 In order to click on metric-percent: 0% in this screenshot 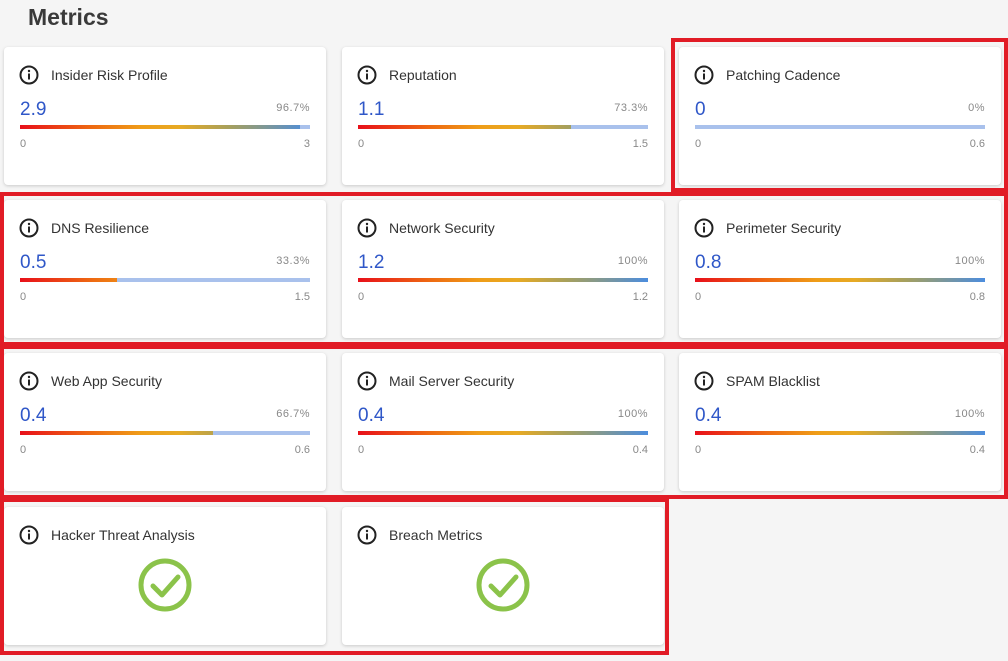, I will do `click(976, 108)`.